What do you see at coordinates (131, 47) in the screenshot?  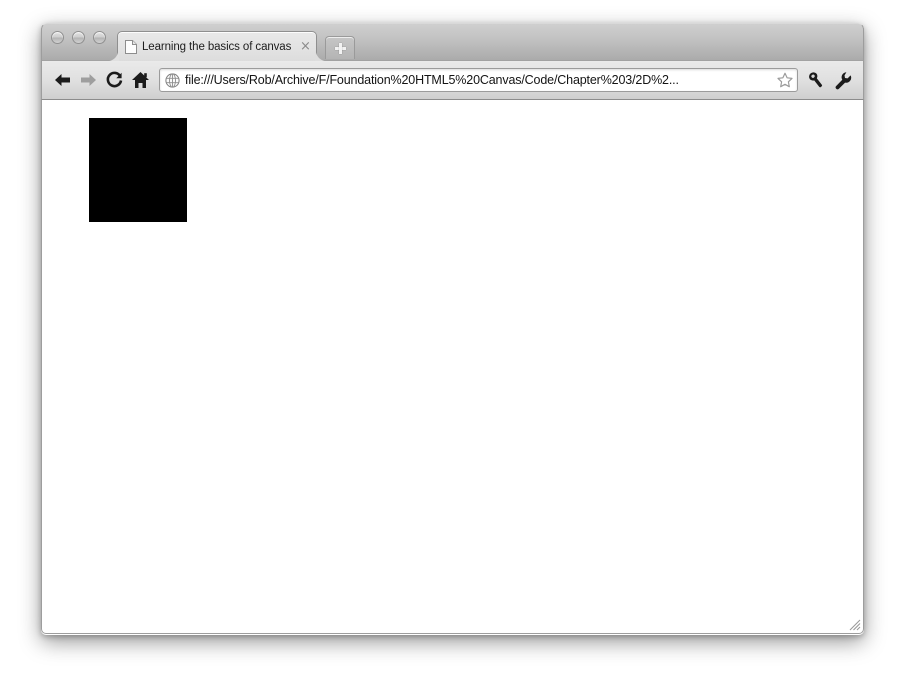 I see `page-icon` at bounding box center [131, 47].